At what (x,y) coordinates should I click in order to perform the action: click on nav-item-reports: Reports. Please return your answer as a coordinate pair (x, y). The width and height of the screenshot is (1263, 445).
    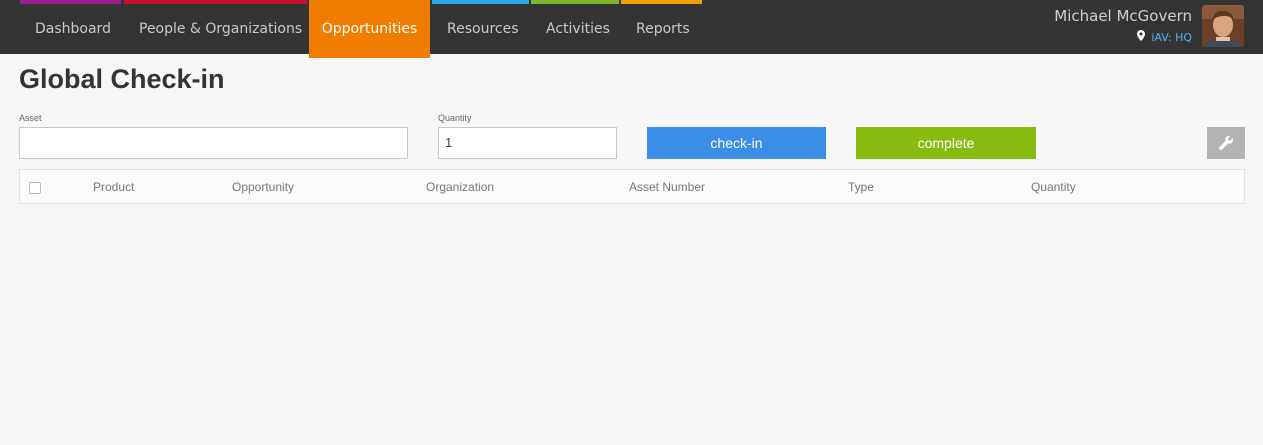
    Looking at the image, I should click on (663, 27).